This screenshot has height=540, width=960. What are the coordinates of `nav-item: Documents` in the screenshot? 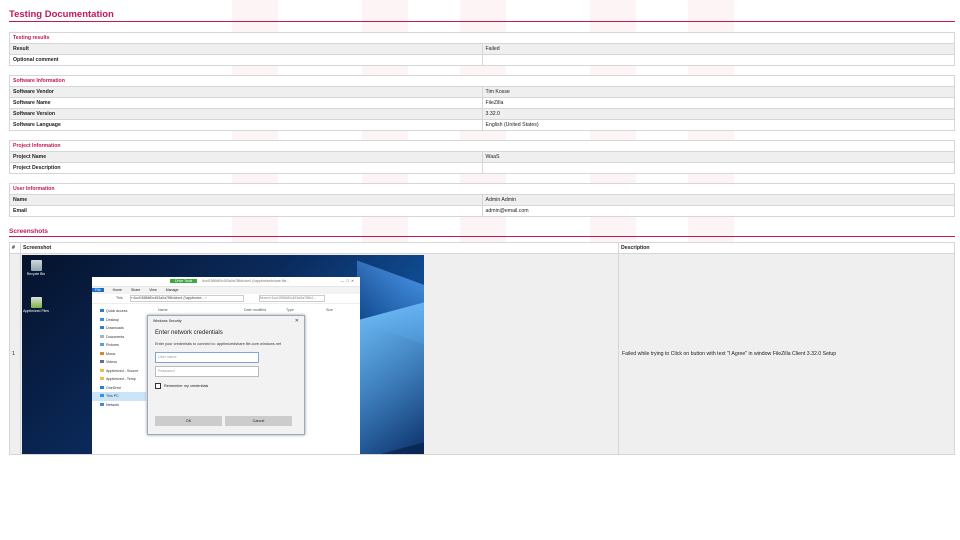 It's located at (119, 337).